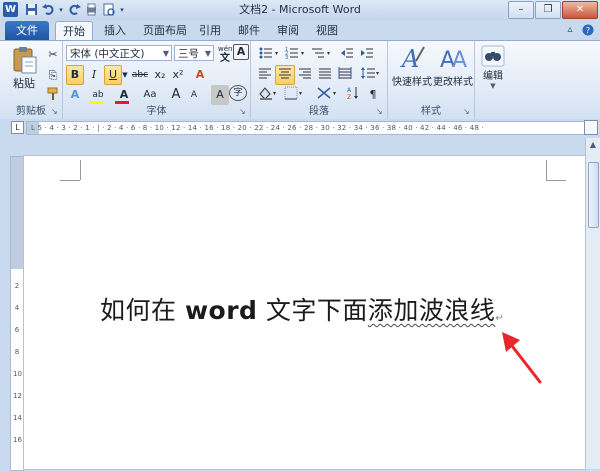 Image resolution: width=600 pixels, height=471 pixels. I want to click on tab-file: 文件, so click(27, 30).